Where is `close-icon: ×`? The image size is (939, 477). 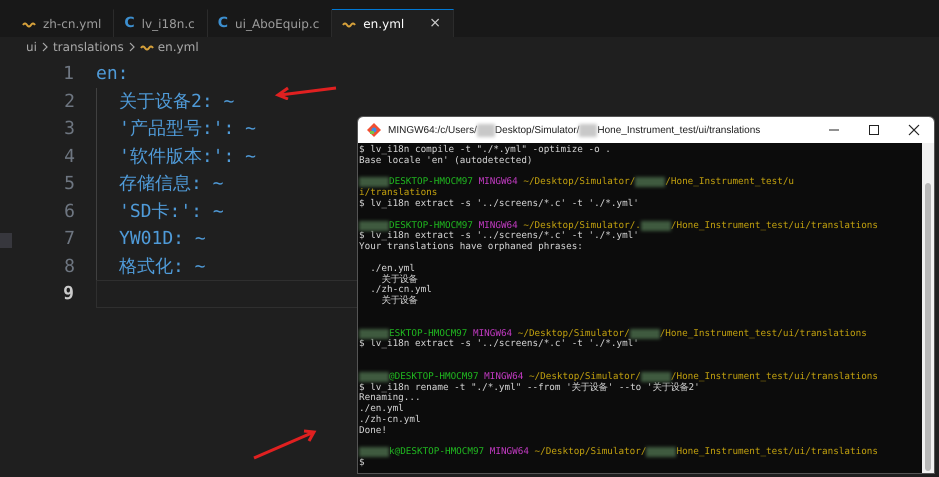 close-icon: × is located at coordinates (435, 23).